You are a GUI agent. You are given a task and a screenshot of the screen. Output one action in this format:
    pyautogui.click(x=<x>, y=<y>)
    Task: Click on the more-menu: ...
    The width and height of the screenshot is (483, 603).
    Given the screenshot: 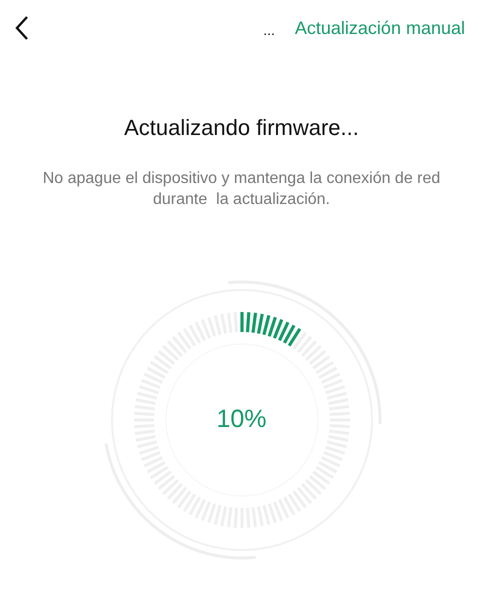 What is the action you would take?
    pyautogui.click(x=269, y=30)
    